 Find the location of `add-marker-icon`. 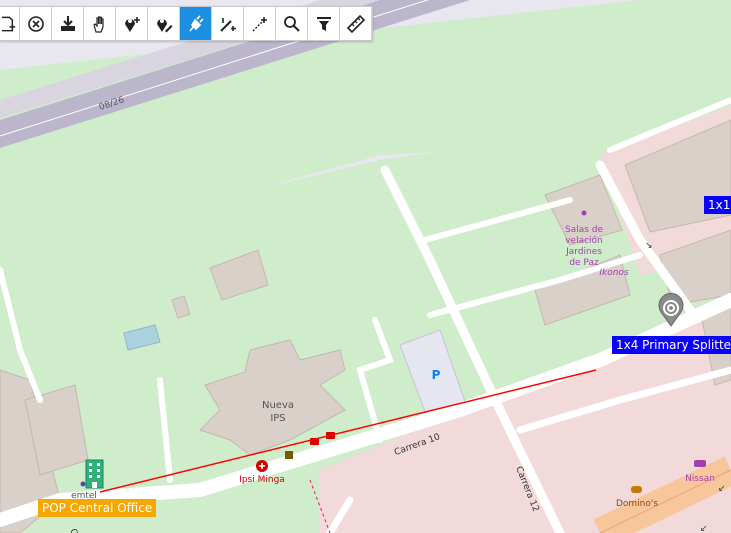

add-marker-icon is located at coordinates (132, 24).